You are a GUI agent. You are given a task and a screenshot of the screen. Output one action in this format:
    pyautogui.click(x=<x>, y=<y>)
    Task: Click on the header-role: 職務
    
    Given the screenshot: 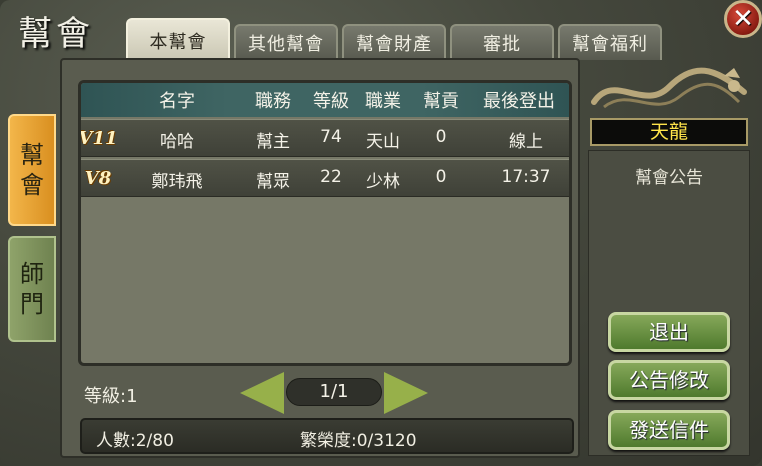 What is the action you would take?
    pyautogui.click(x=273, y=101)
    